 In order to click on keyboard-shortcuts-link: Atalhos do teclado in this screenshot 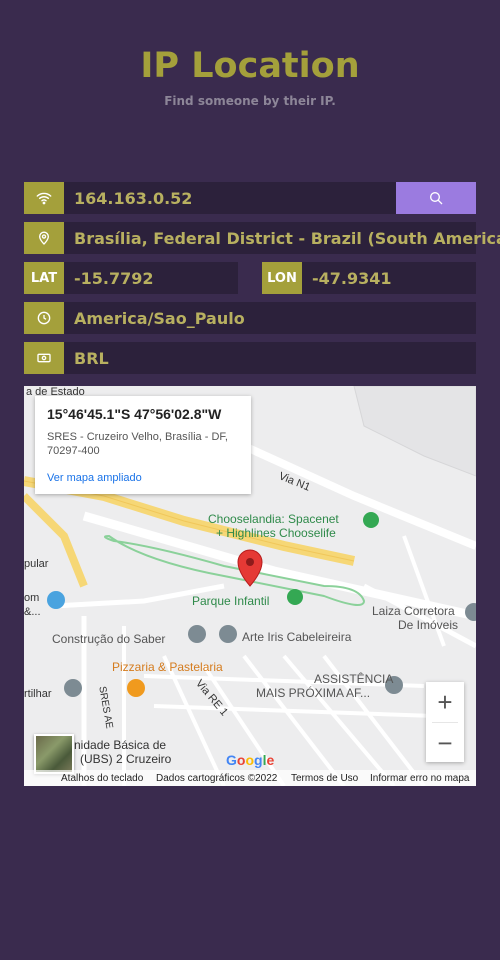, I will do `click(102, 778)`.